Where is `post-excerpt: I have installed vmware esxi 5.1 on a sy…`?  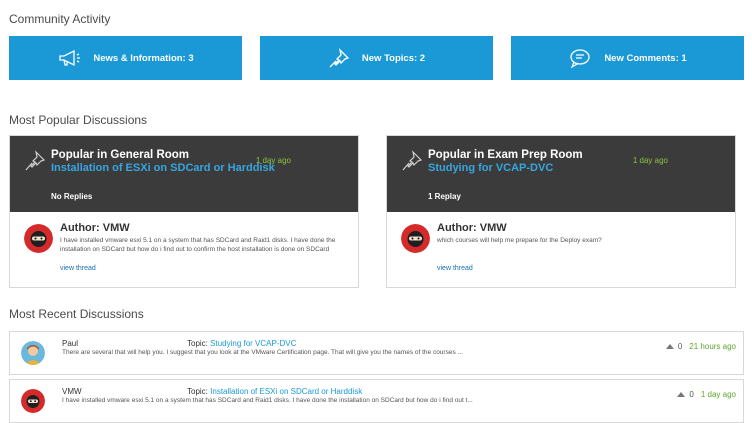
post-excerpt: I have installed vmware esxi 5.1 on a sy… is located at coordinates (267, 400).